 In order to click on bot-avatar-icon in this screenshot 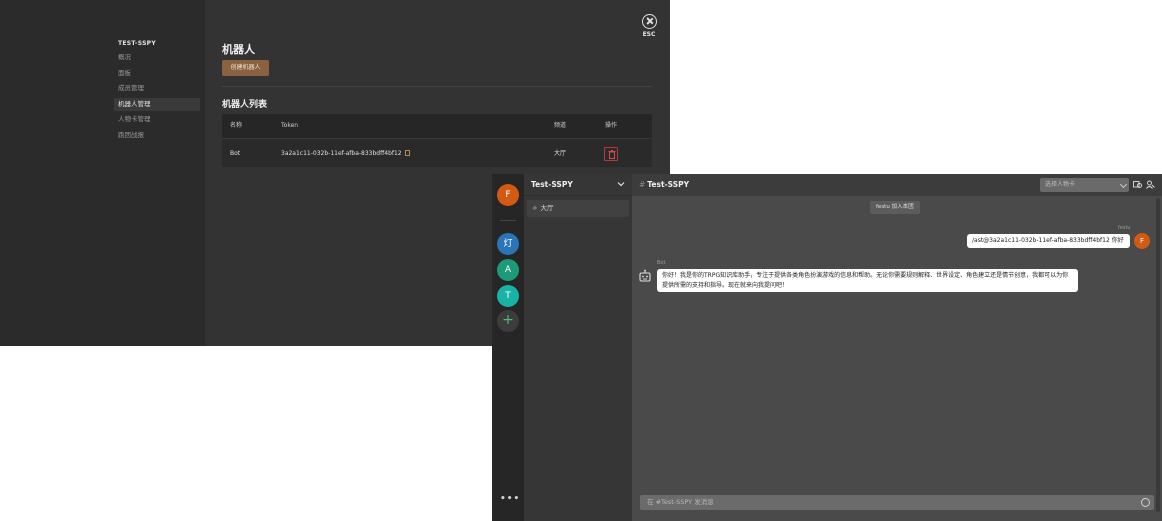, I will do `click(645, 276)`.